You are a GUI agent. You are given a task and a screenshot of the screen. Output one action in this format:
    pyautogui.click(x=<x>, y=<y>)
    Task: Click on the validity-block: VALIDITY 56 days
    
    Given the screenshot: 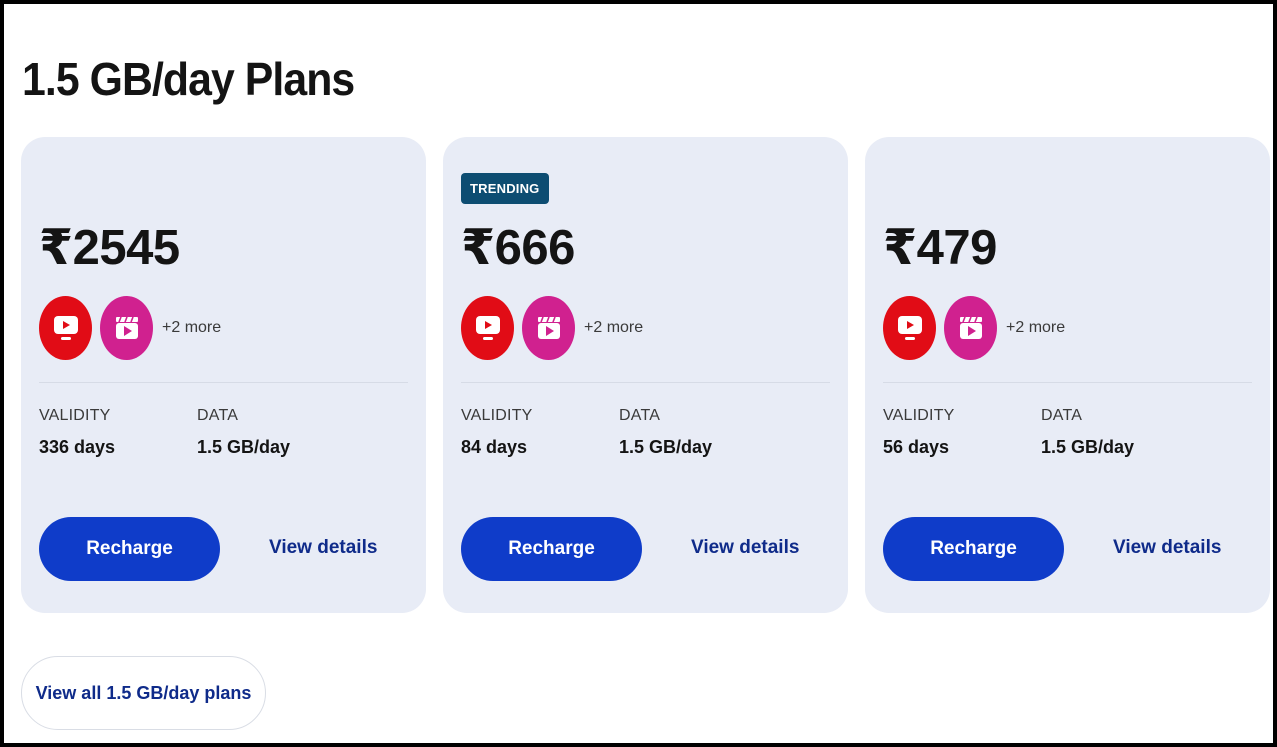 What is the action you would take?
    pyautogui.click(x=919, y=432)
    